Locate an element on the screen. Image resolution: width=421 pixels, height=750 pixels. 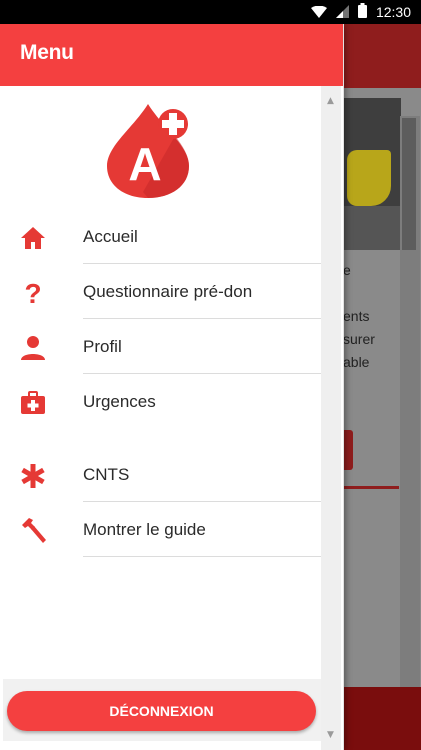
menu-item-label: Accueil is located at coordinates (110, 236).